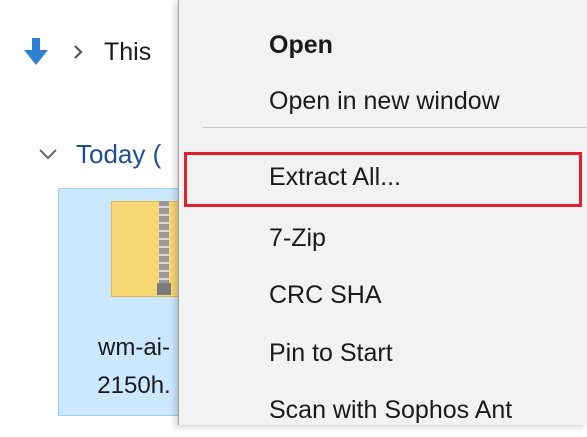 The height and width of the screenshot is (437, 587). Describe the element at coordinates (48, 154) in the screenshot. I see `chevron-down-icon` at that location.